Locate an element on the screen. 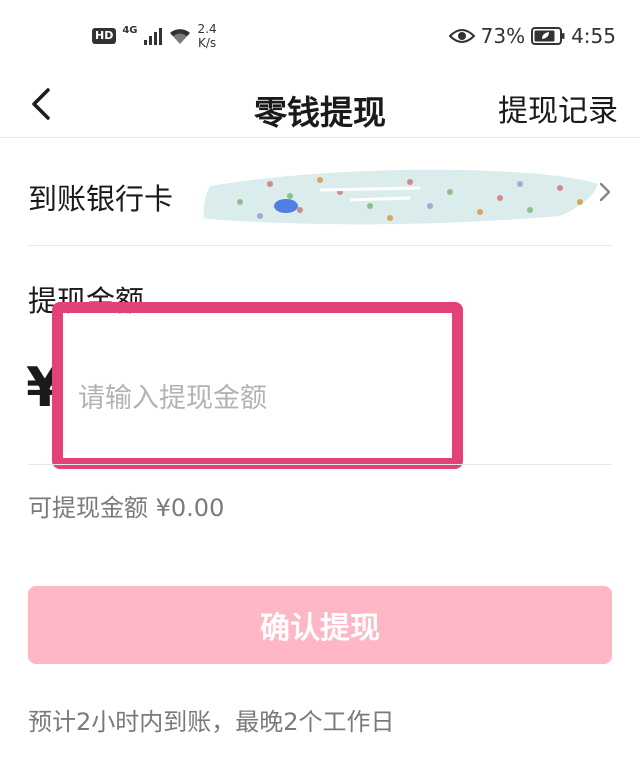  battery-percent: 73% is located at coordinates (503, 36).